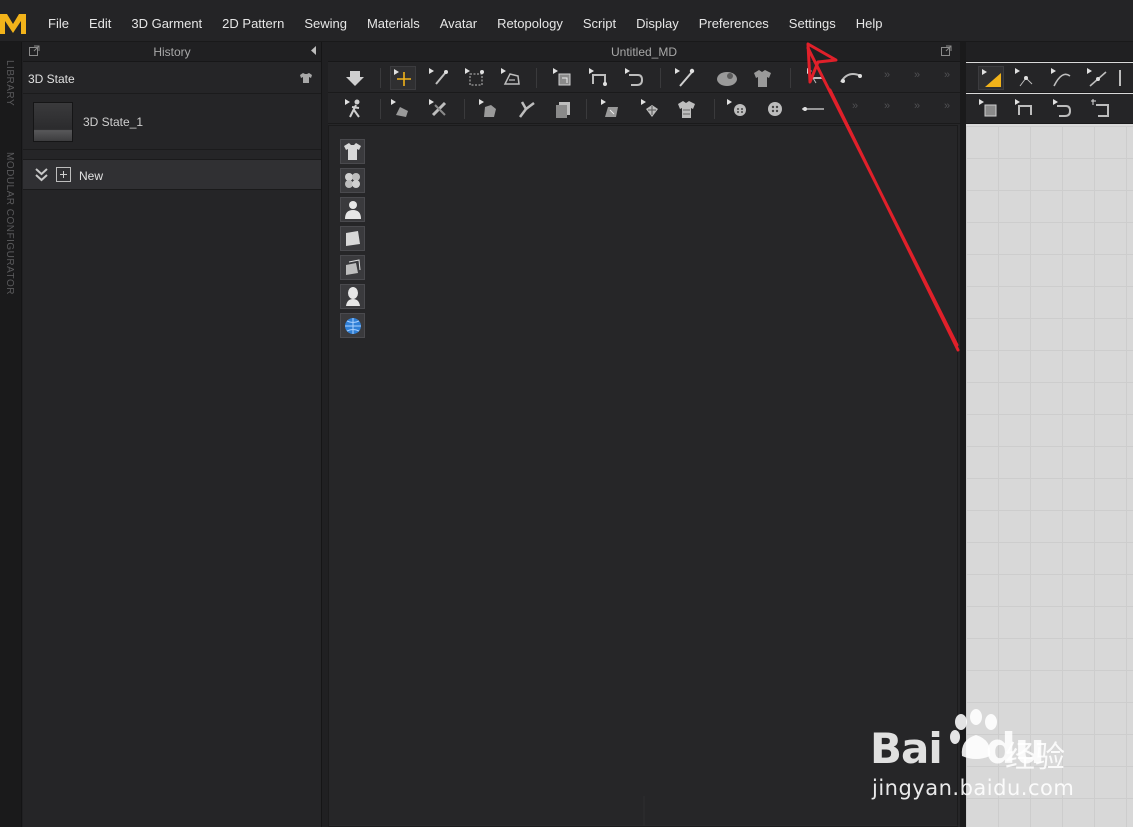 This screenshot has height=827, width=1133. I want to click on history-state-item: 3D State_1, so click(172, 122).